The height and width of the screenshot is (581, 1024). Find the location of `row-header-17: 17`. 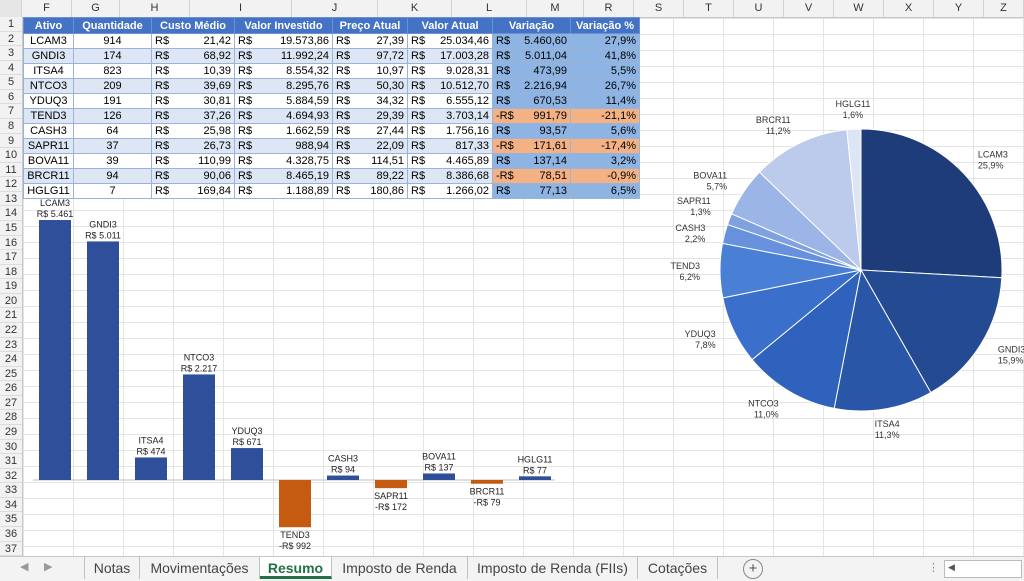

row-header-17: 17 is located at coordinates (11, 257).